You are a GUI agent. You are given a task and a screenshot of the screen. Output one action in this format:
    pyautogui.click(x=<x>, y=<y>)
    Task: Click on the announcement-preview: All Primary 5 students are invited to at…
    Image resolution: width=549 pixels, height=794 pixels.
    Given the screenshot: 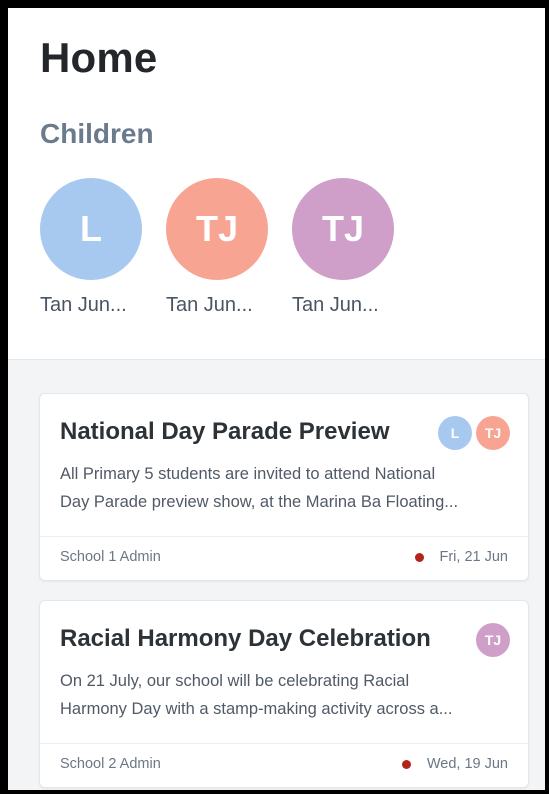 What is the action you would take?
    pyautogui.click(x=280, y=488)
    